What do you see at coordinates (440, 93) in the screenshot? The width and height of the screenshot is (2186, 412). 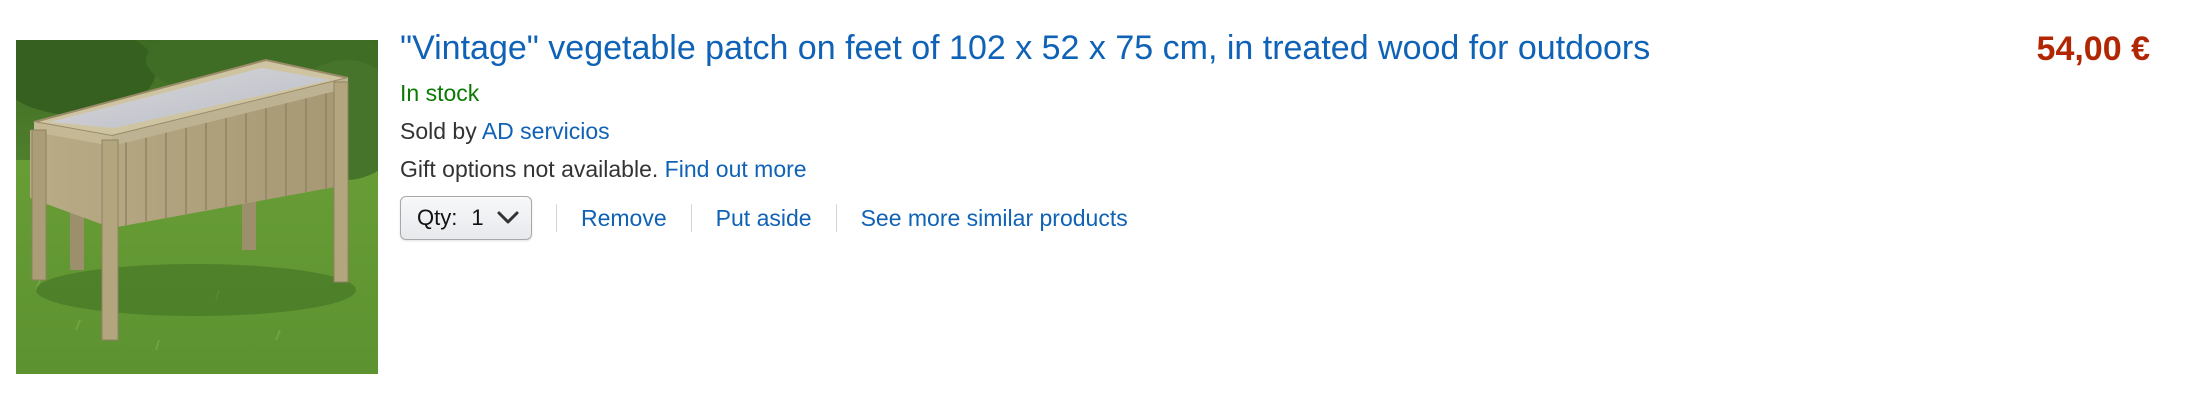 I see `stock-status: In stock` at bounding box center [440, 93].